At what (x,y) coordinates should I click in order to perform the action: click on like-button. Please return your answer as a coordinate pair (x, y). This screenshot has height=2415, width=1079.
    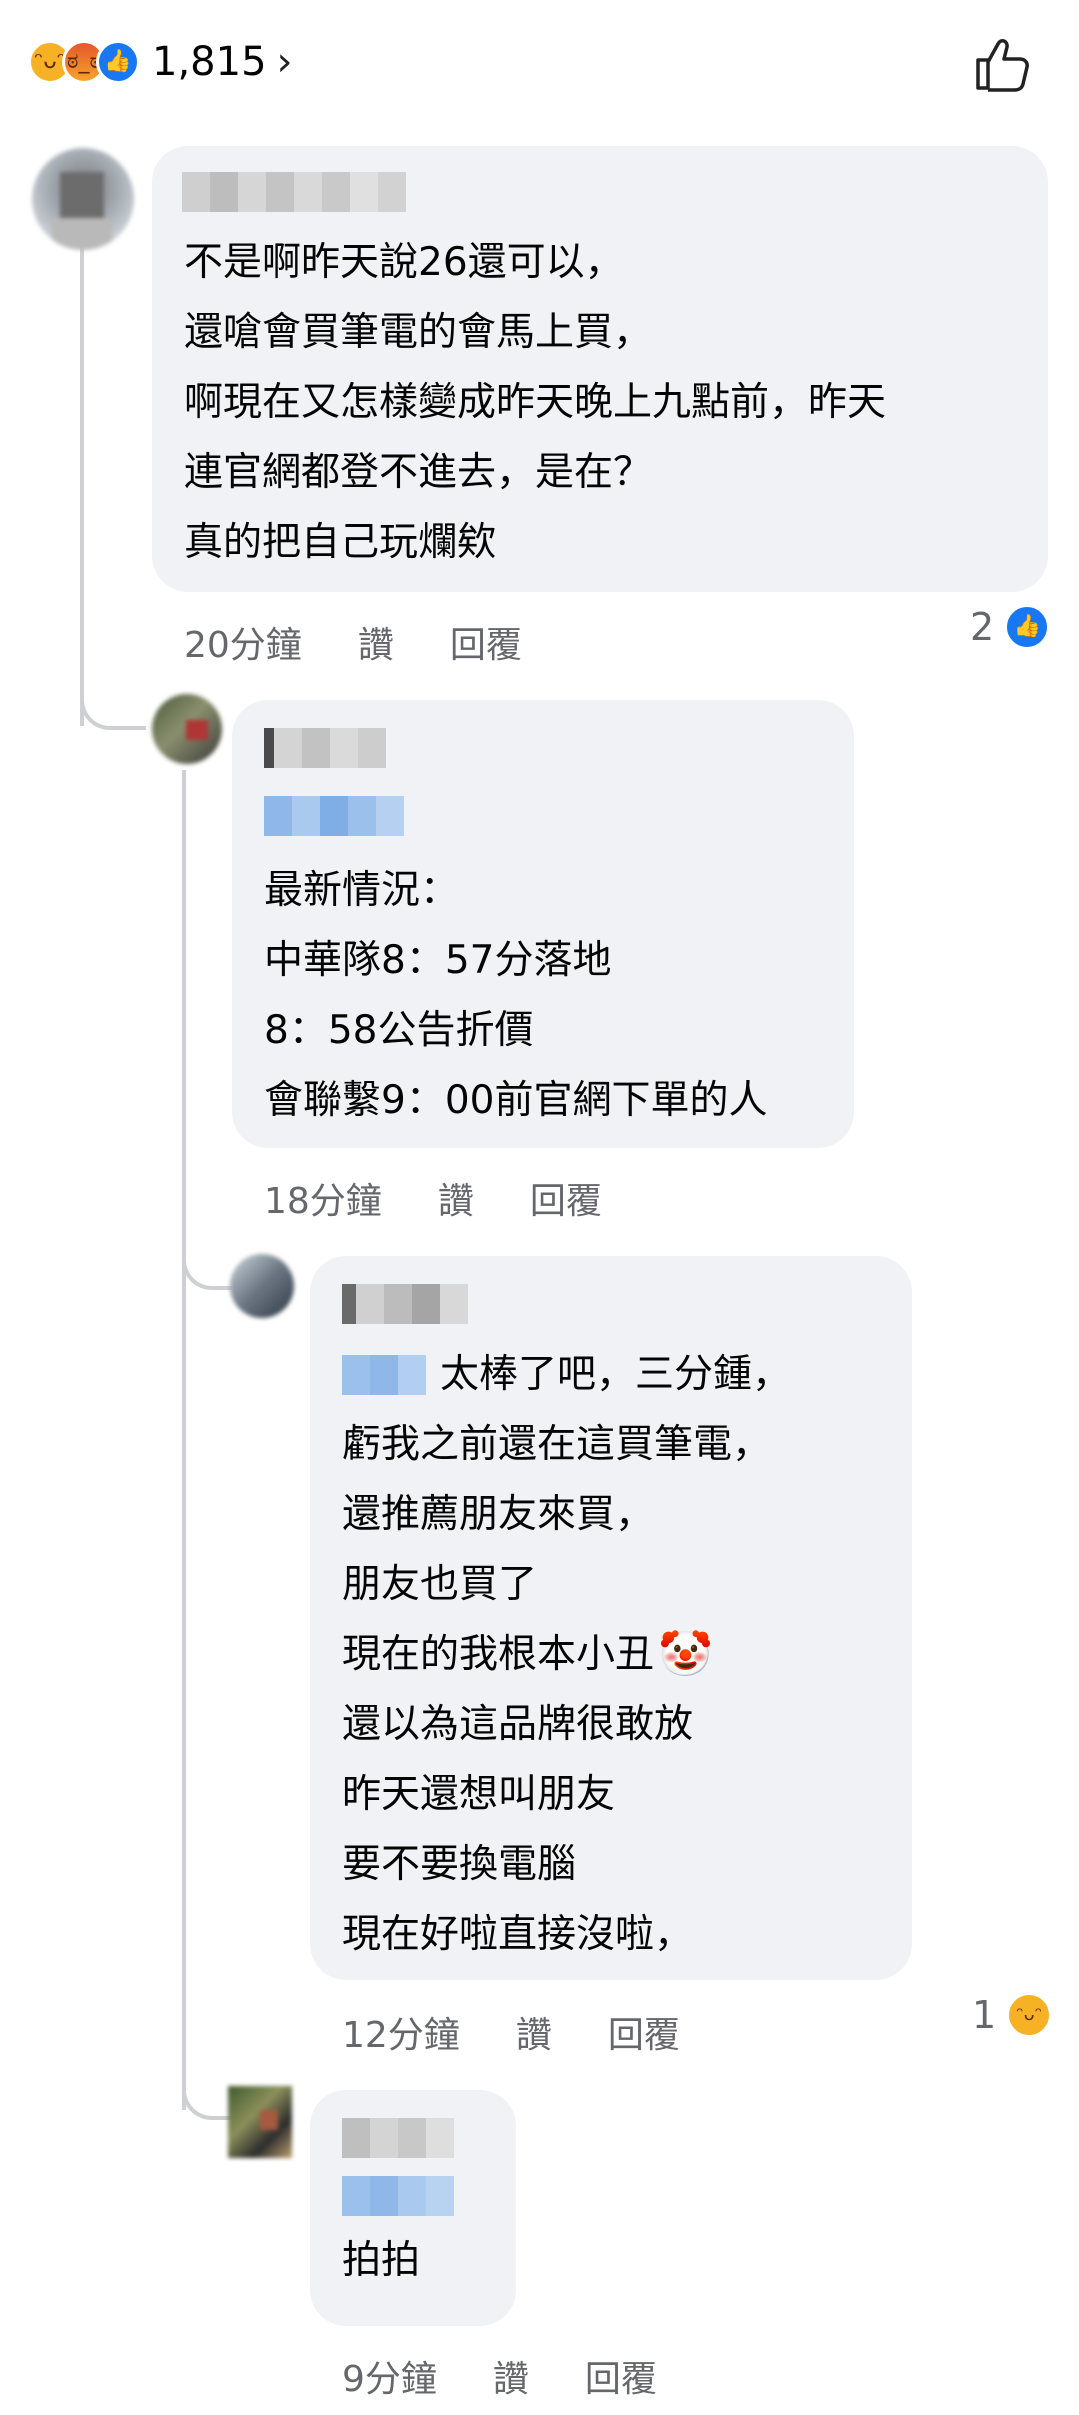
    Looking at the image, I should click on (1000, 64).